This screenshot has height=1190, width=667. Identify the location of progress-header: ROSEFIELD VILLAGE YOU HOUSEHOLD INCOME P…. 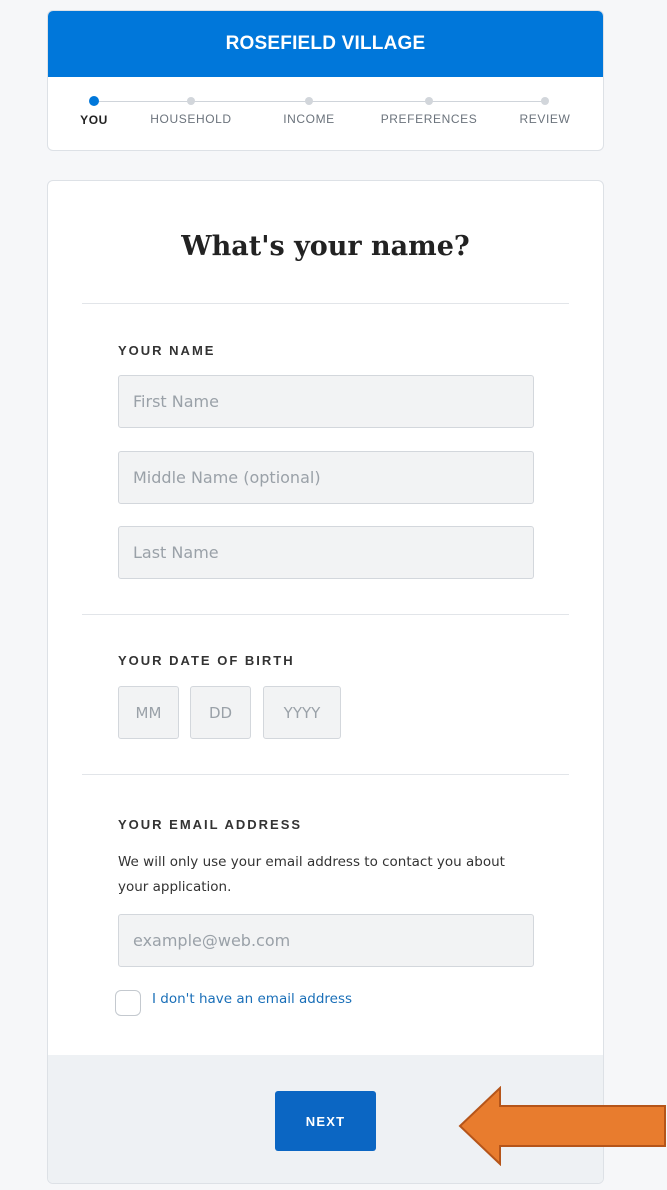
(325, 80).